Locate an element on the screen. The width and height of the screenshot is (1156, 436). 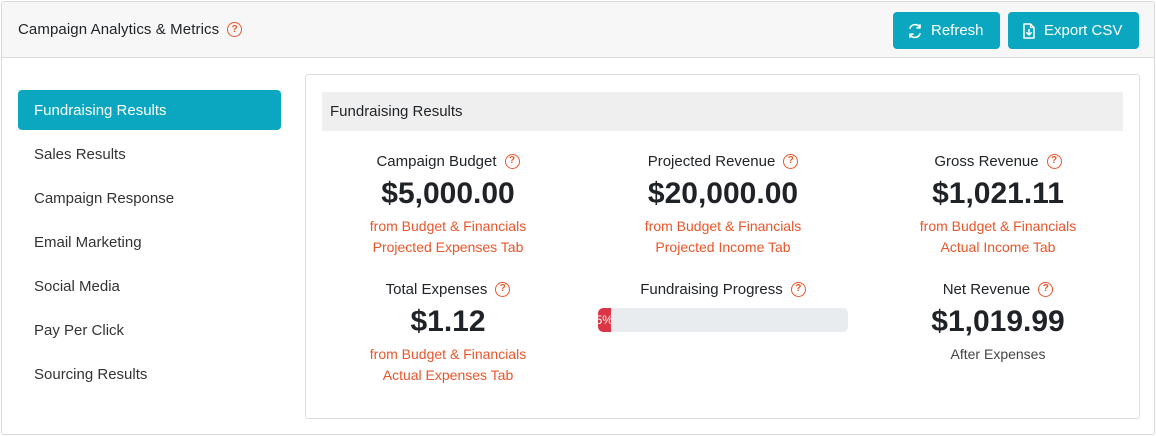
sidebar-item-fundraising-results: Fundraising Results is located at coordinates (149, 110).